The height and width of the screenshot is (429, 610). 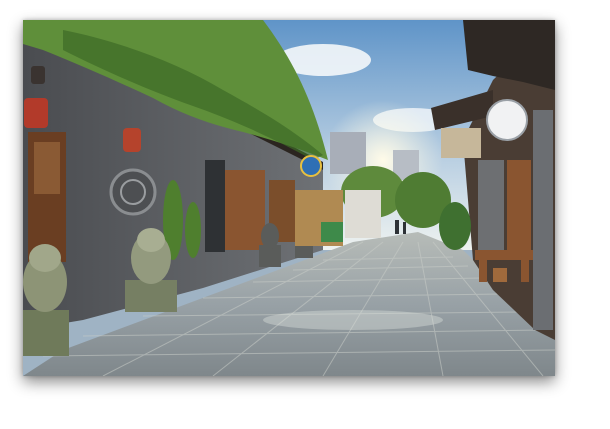 What do you see at coordinates (133, 192) in the screenshot?
I see `round-lattice-window` at bounding box center [133, 192].